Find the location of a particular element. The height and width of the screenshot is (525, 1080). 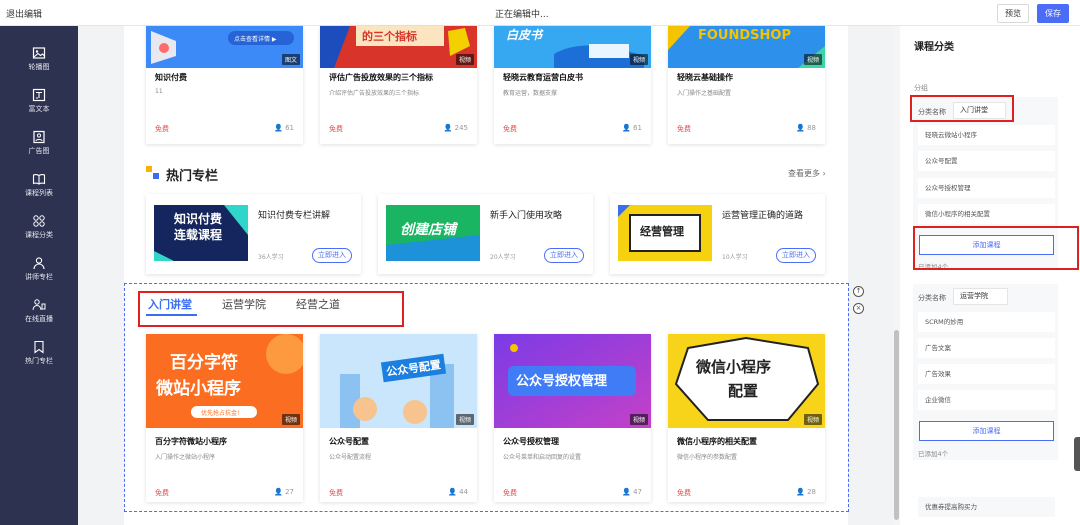

course-title: 轻晓云基础操作 is located at coordinates (705, 77).